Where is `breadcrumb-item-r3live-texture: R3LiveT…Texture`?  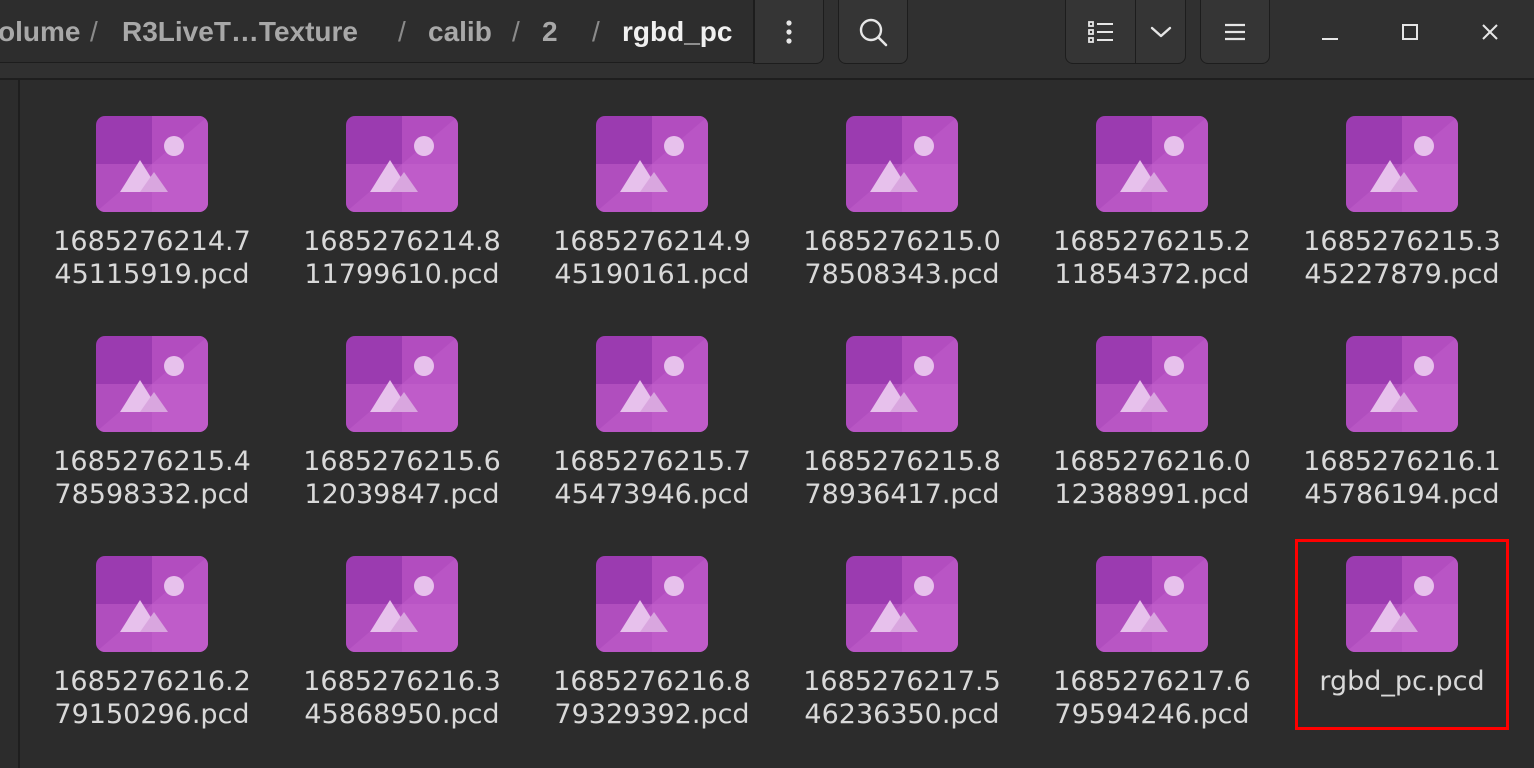 breadcrumb-item-r3live-texture: R3LiveT…Texture is located at coordinates (240, 32).